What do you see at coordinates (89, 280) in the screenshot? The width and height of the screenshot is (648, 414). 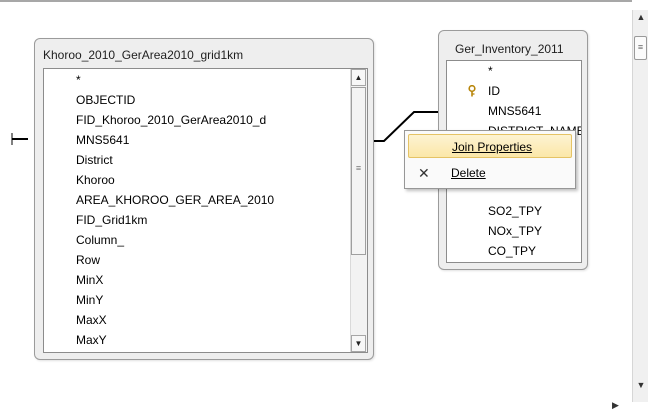 I see `field-item: MinX` at bounding box center [89, 280].